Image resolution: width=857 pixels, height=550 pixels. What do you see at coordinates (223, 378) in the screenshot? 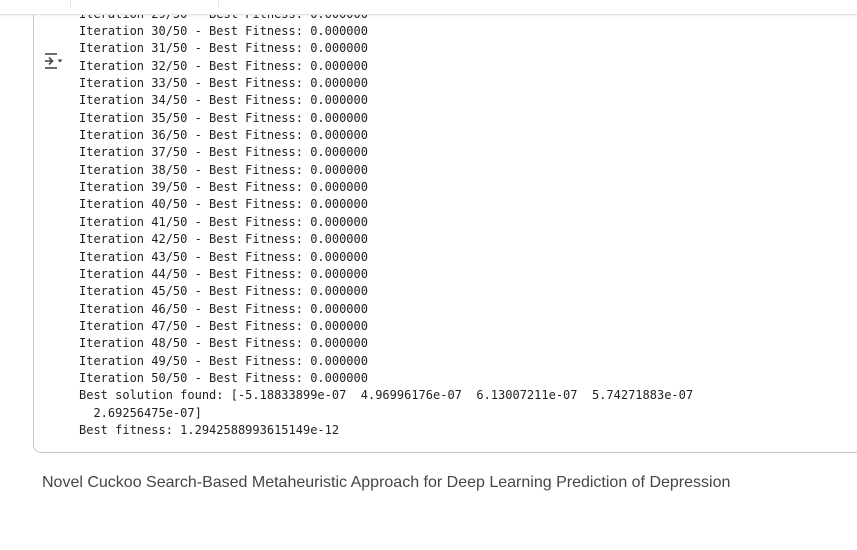
I see `output-line: Iteration 50/50 - Best Fitness: 0.000000` at bounding box center [223, 378].